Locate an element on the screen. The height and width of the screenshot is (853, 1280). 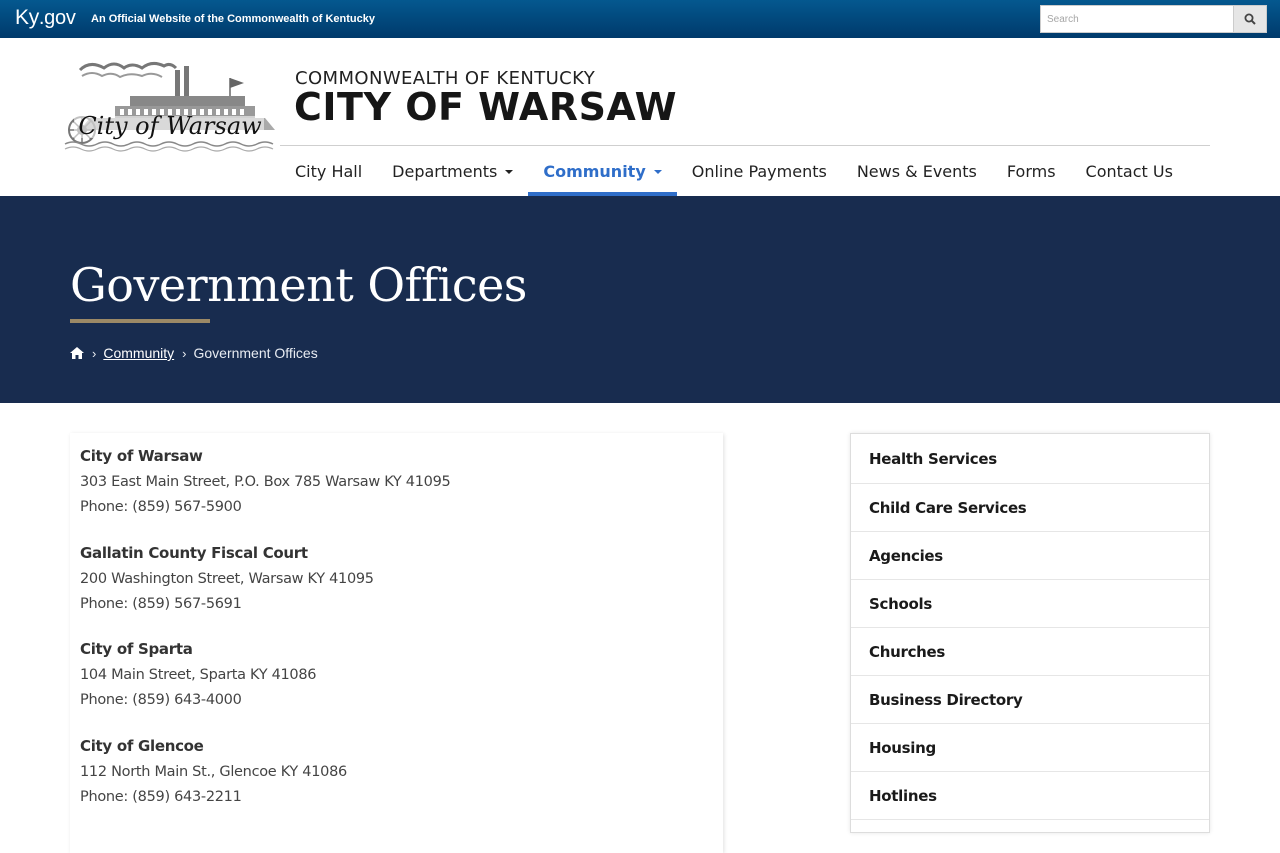
sidebar-item-health-services: Health Services is located at coordinates (1030, 459).